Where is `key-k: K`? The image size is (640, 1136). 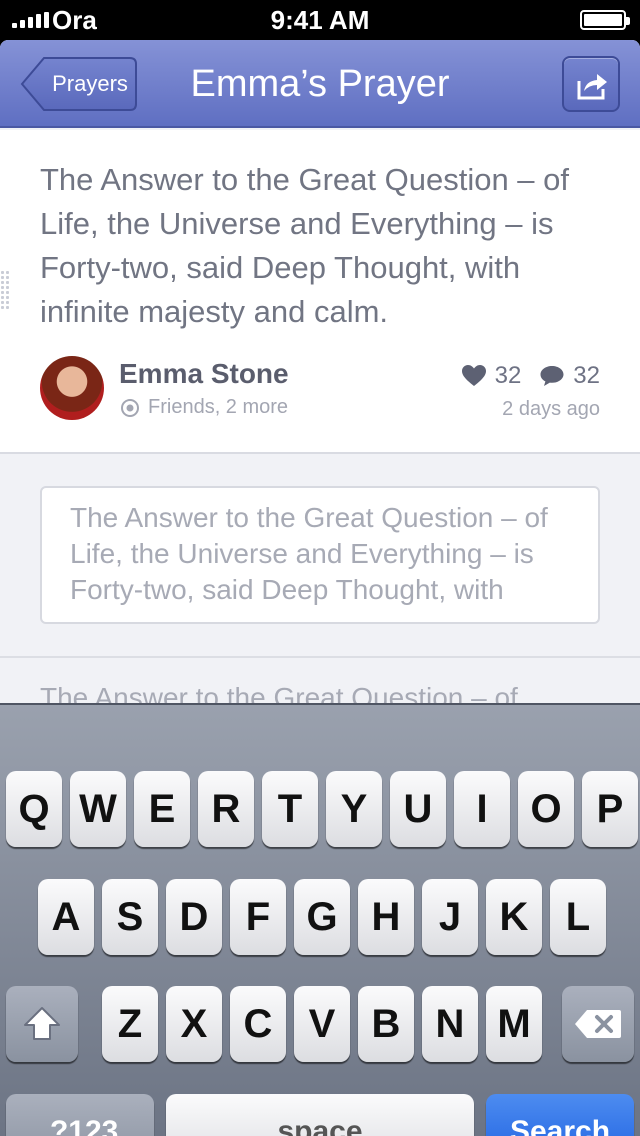 key-k: K is located at coordinates (514, 917).